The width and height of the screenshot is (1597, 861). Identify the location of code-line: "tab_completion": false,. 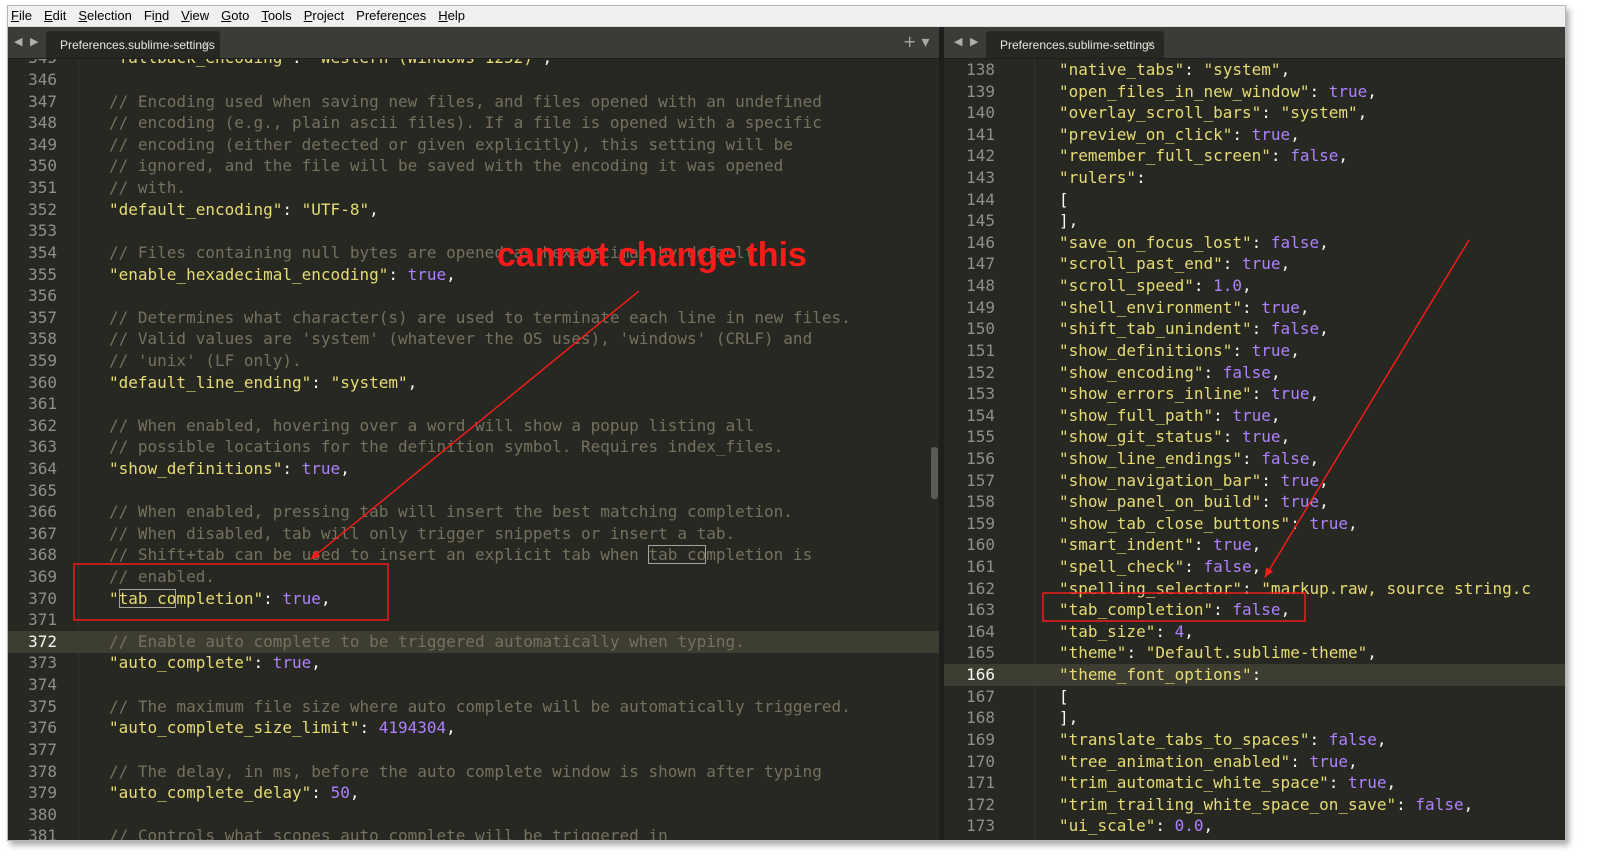
(1312, 610).